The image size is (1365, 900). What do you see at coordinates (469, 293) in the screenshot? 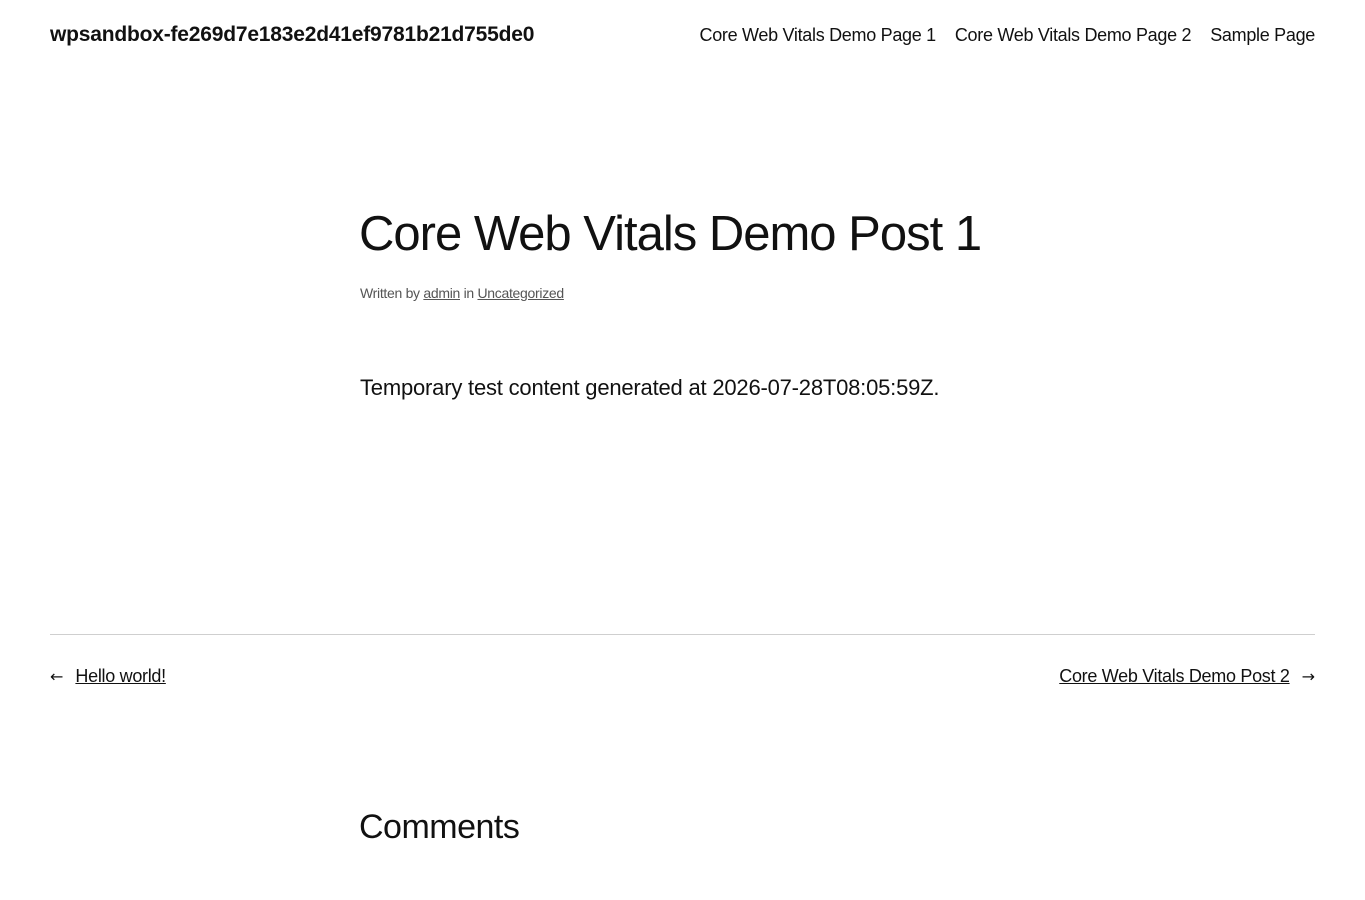
I see `post-meta-in: in` at bounding box center [469, 293].